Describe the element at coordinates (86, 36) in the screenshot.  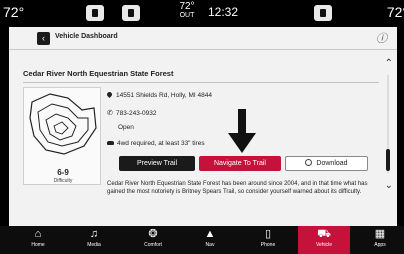
I see `page-title: Vehicle Dashboard` at that location.